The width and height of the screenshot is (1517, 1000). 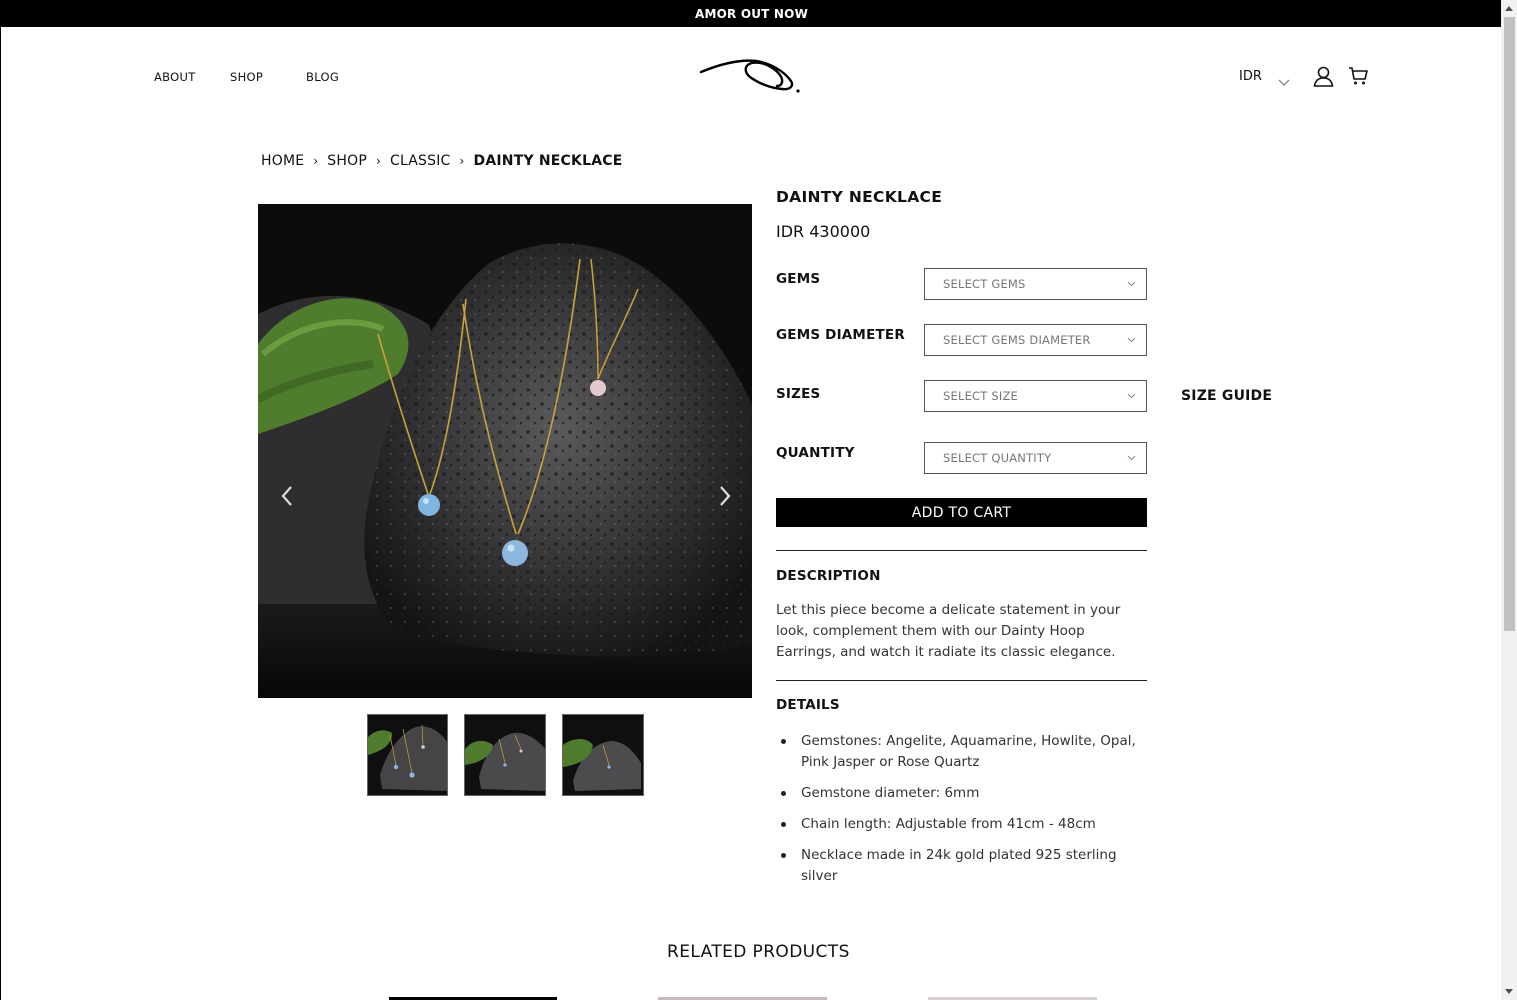 I want to click on breadcrumb-shop: SHOP, so click(x=347, y=161).